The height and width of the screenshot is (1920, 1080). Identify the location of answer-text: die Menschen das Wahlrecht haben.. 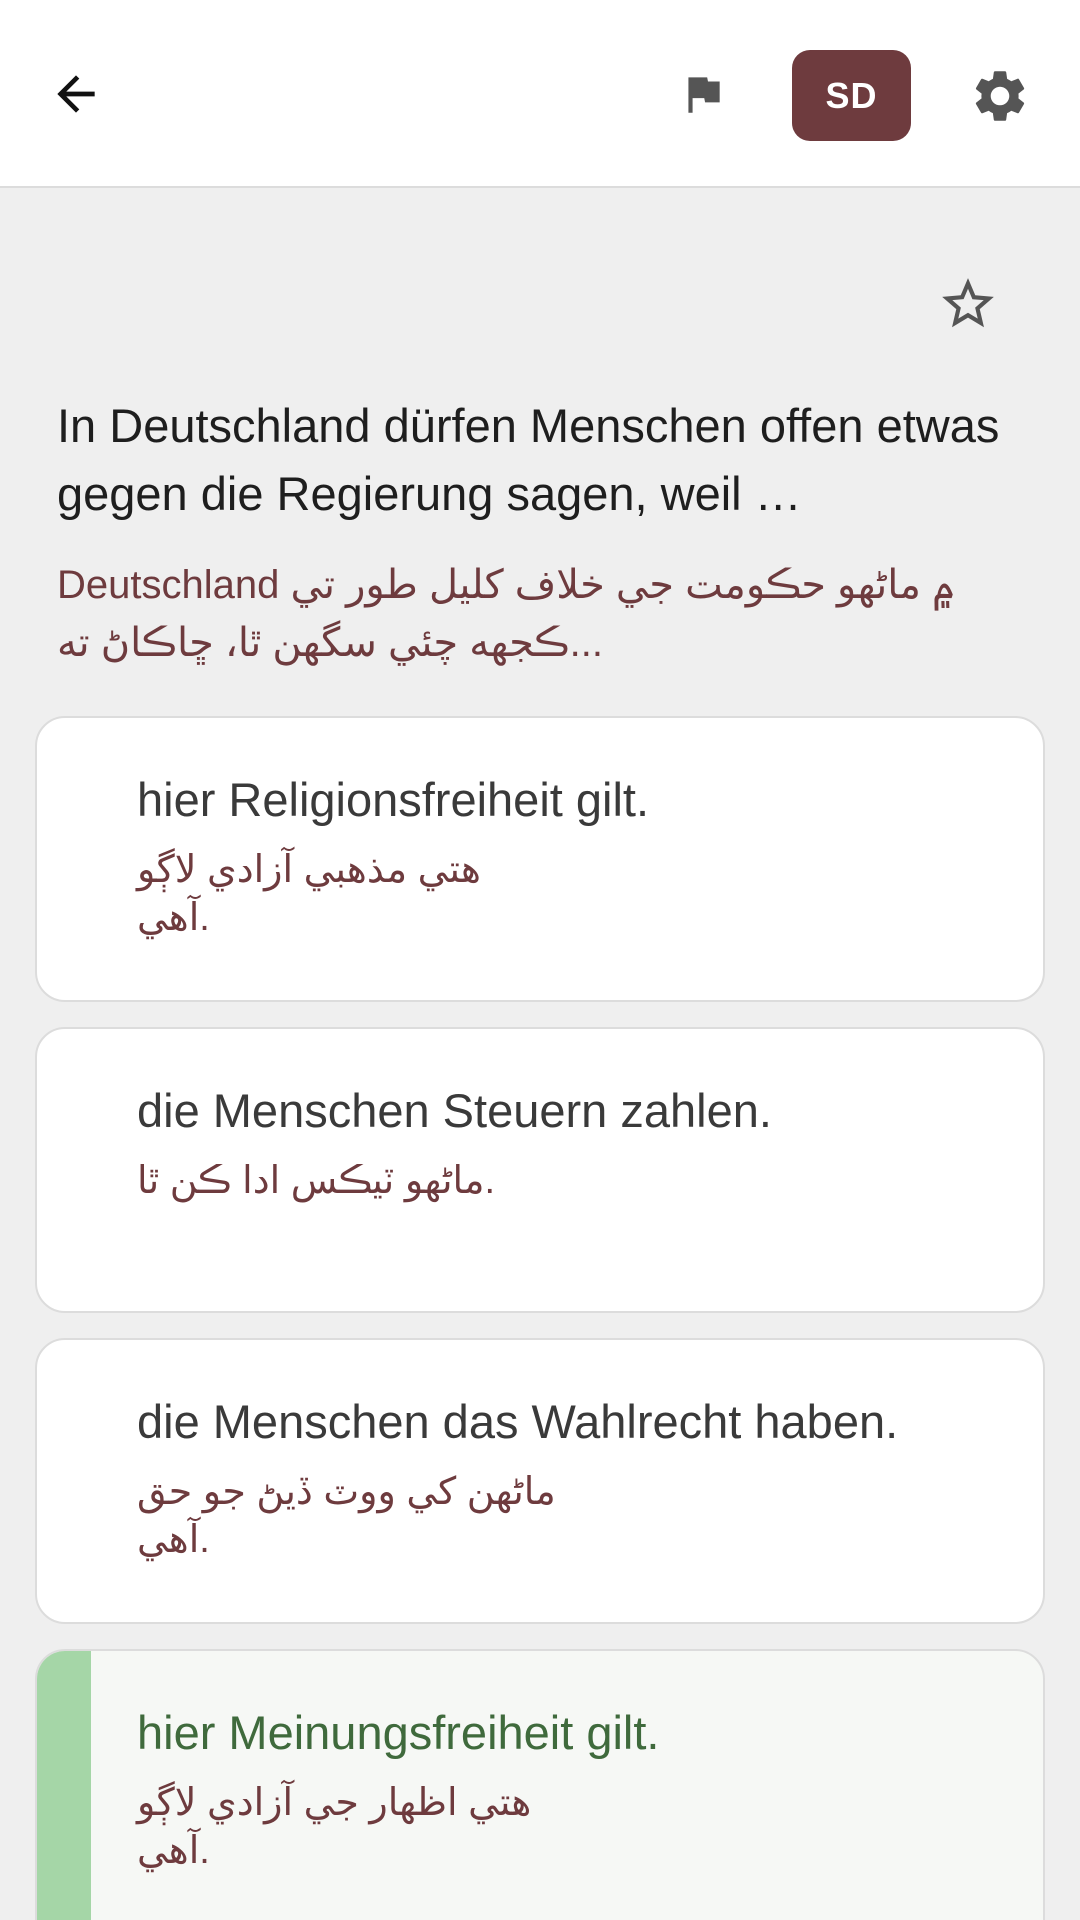
(518, 1421).